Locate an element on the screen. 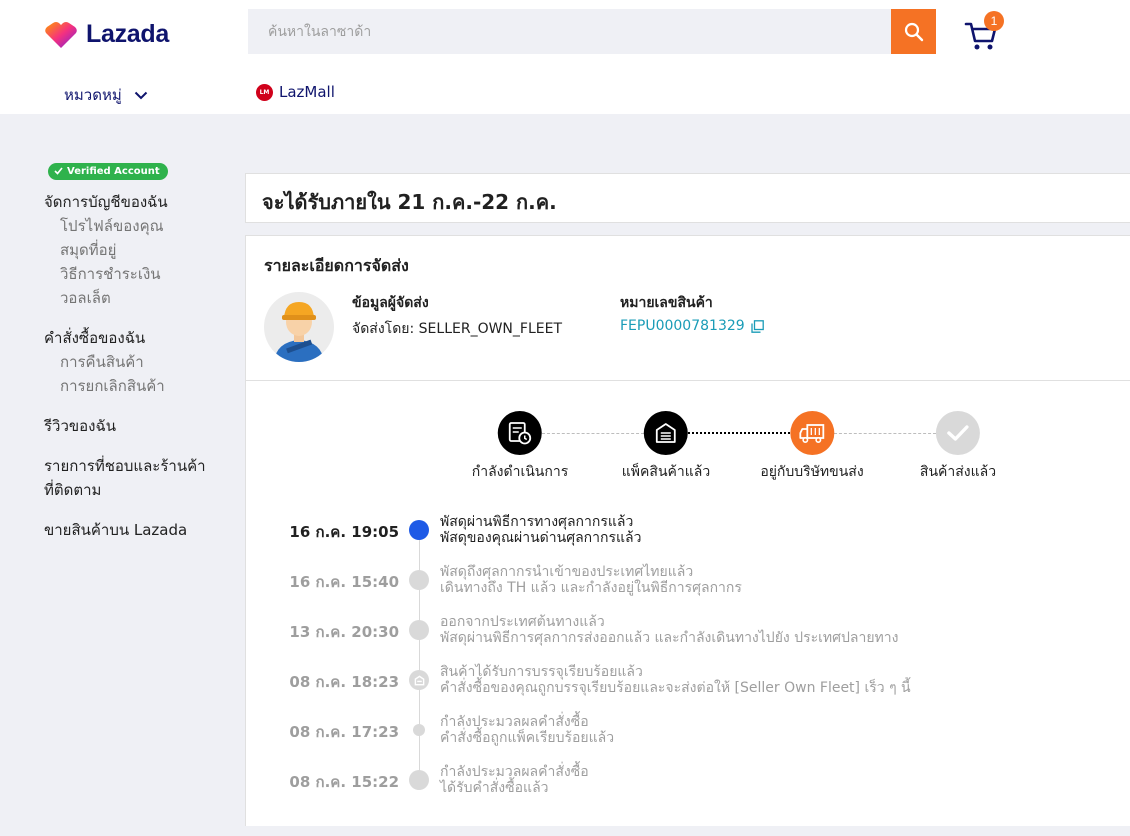 This screenshot has height=836, width=1130. step-delivered: สินค้าส่งแล้ว is located at coordinates (958, 447).